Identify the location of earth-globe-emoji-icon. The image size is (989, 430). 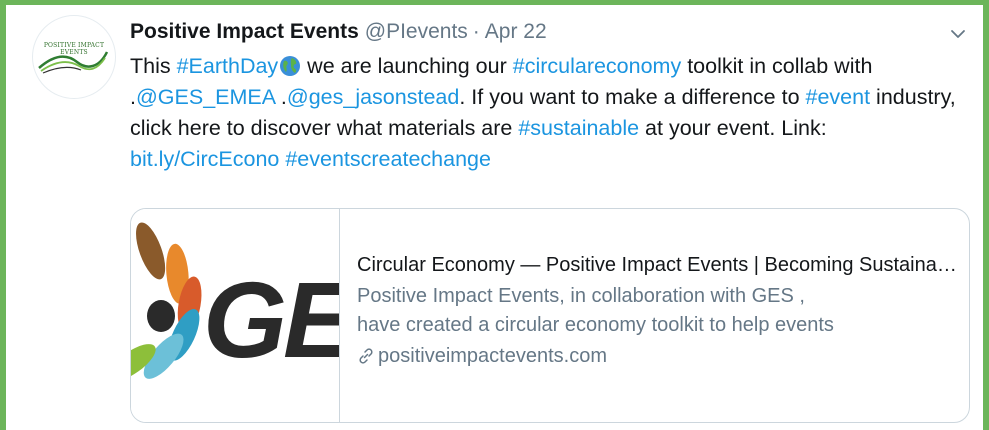
(290, 66).